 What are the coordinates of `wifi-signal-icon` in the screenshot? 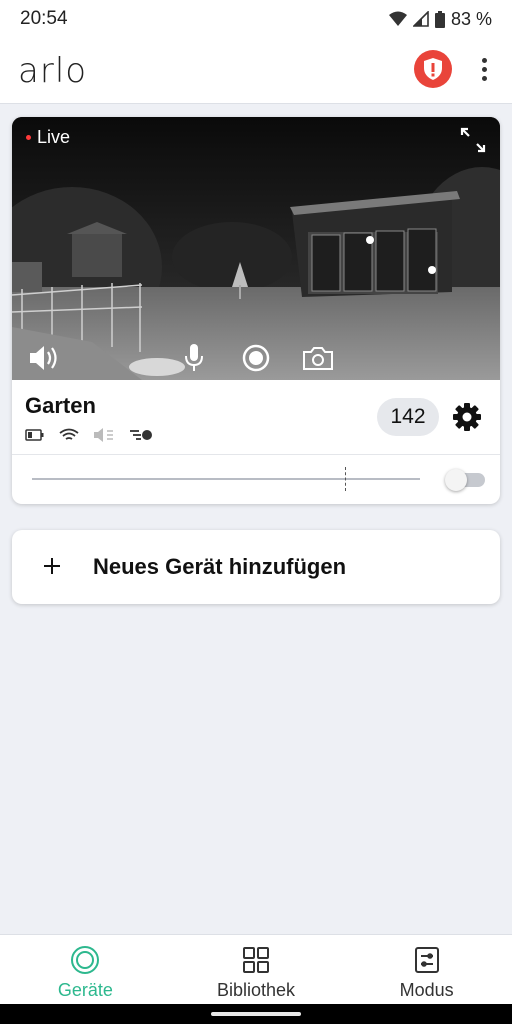 It's located at (397, 19).